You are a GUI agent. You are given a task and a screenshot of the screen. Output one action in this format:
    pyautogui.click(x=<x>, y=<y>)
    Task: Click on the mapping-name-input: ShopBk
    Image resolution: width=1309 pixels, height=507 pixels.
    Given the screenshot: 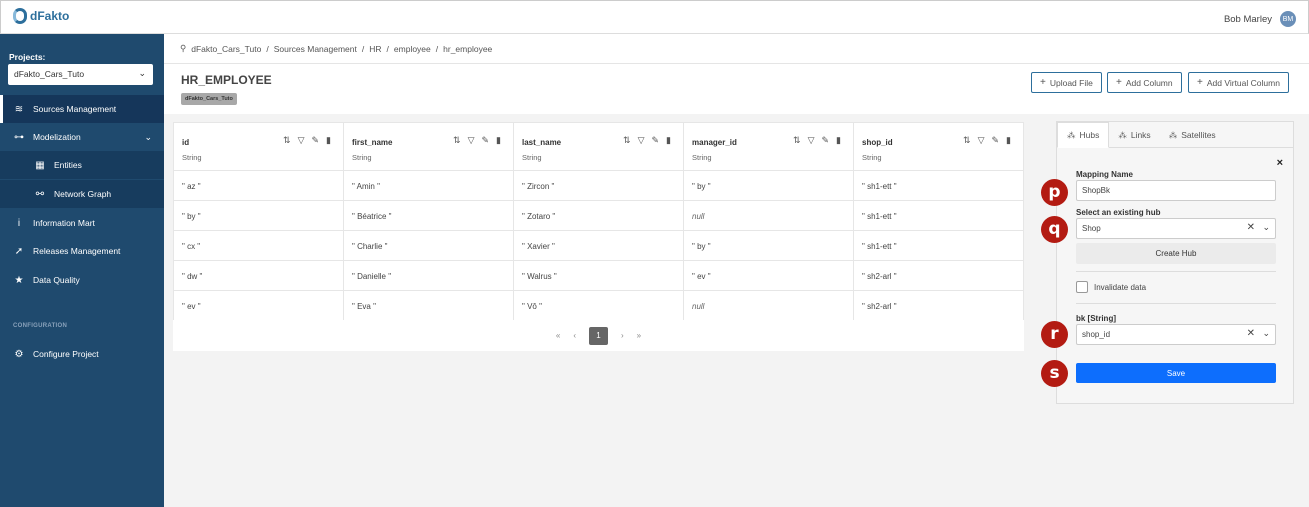 What is the action you would take?
    pyautogui.click(x=1176, y=190)
    